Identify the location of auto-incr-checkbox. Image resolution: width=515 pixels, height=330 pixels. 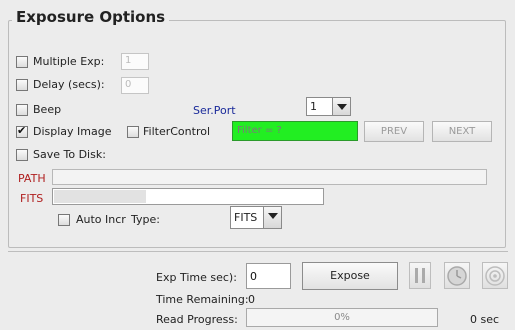
(64, 220).